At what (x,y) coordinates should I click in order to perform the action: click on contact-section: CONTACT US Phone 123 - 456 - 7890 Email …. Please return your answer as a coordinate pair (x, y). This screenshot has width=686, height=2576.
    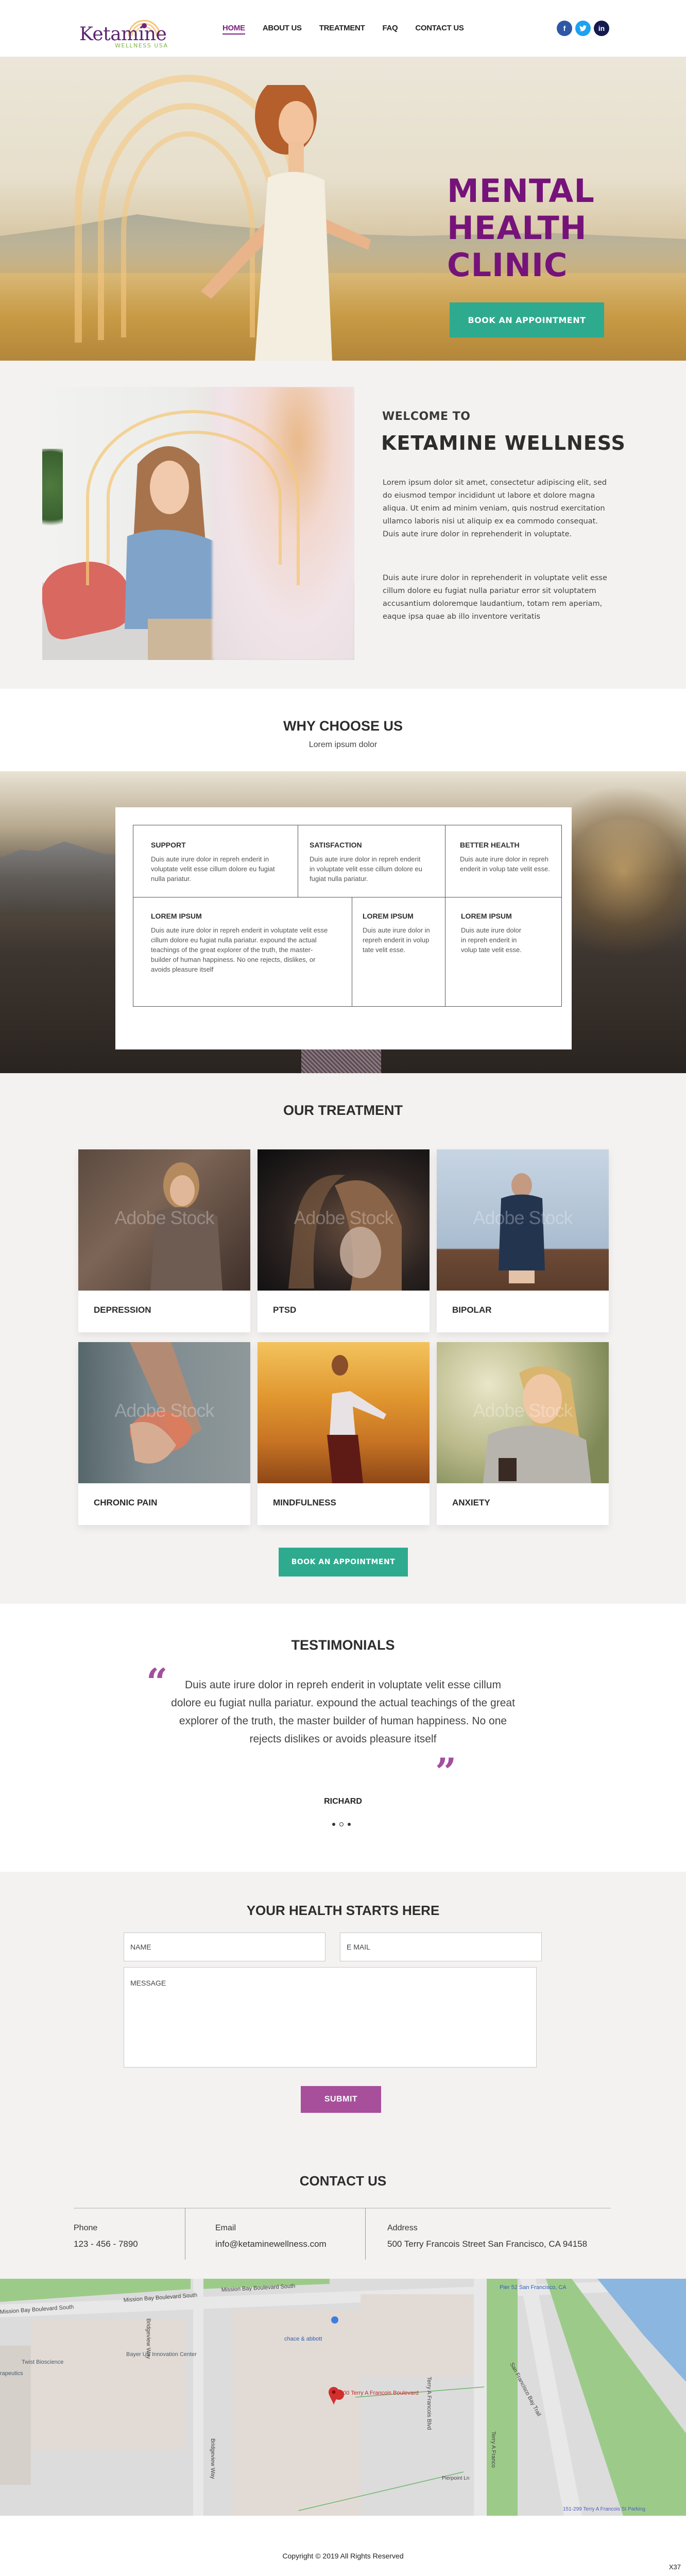
    Looking at the image, I should click on (343, 2206).